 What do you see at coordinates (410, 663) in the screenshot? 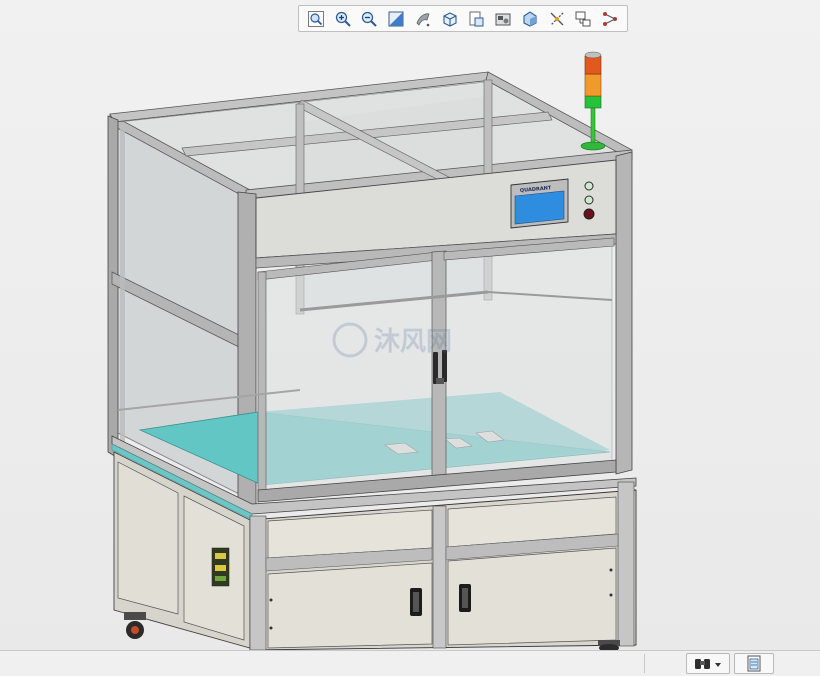
I see `status-bar` at bounding box center [410, 663].